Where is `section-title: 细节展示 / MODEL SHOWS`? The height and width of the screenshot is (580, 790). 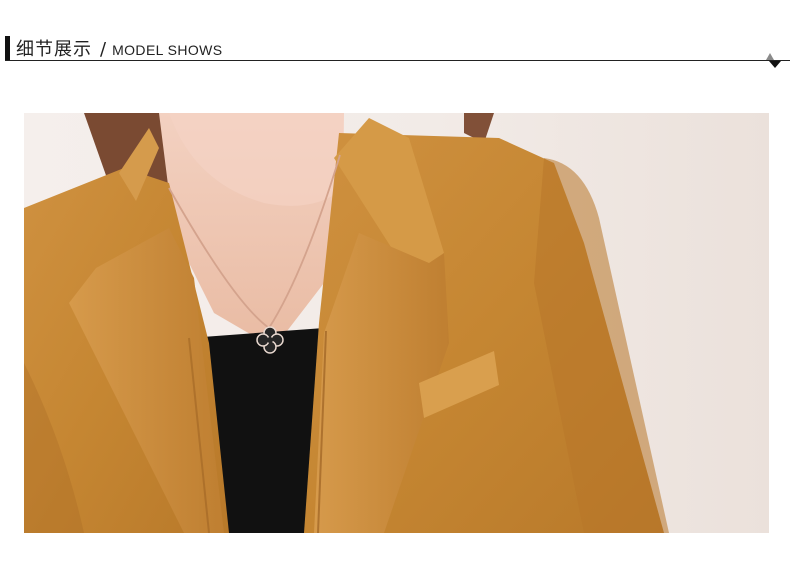
section-title: 细节展示 / MODEL SHOWS is located at coordinates (119, 48).